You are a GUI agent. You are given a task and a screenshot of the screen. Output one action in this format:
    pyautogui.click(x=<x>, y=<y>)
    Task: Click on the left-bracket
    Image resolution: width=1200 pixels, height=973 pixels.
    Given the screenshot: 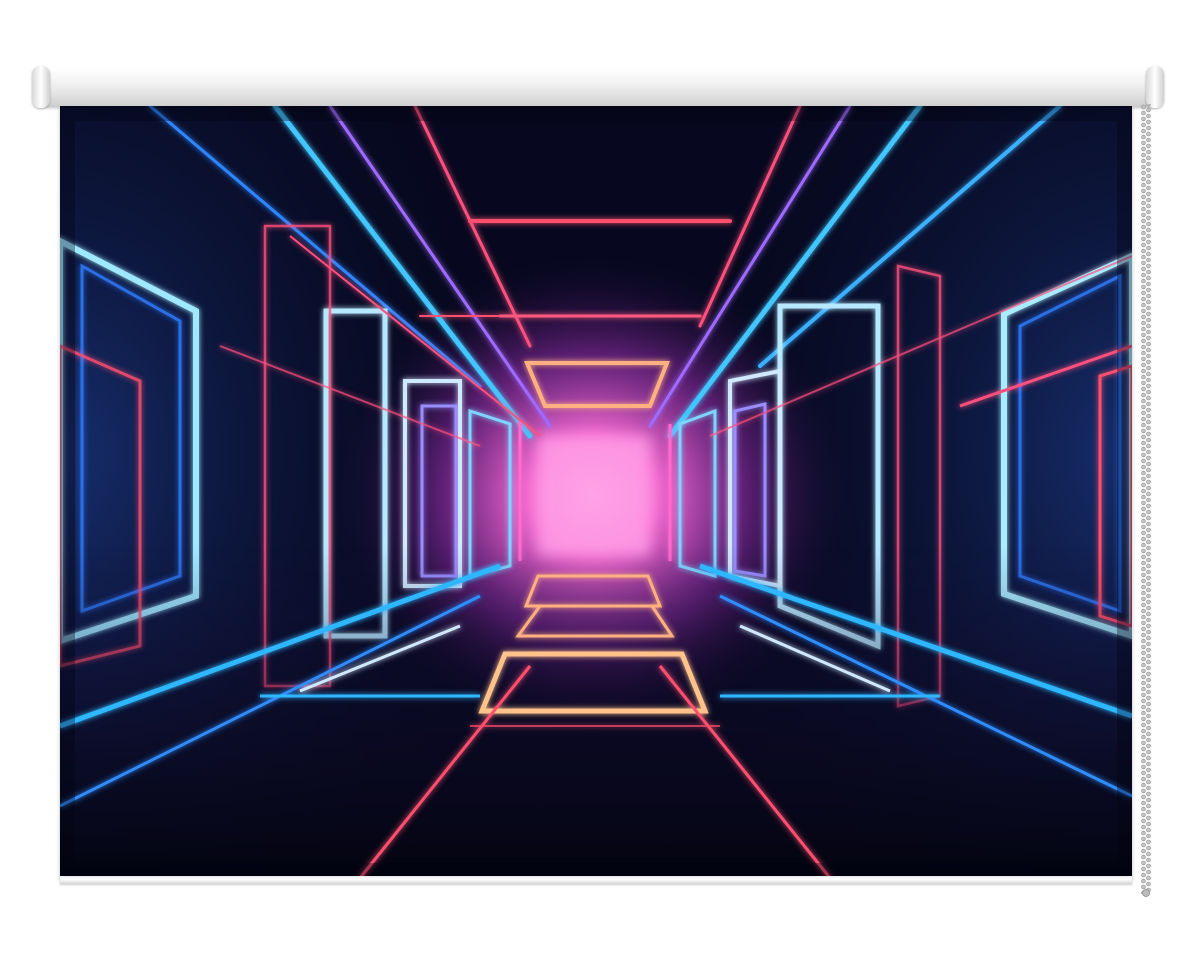 What is the action you would take?
    pyautogui.click(x=41, y=87)
    